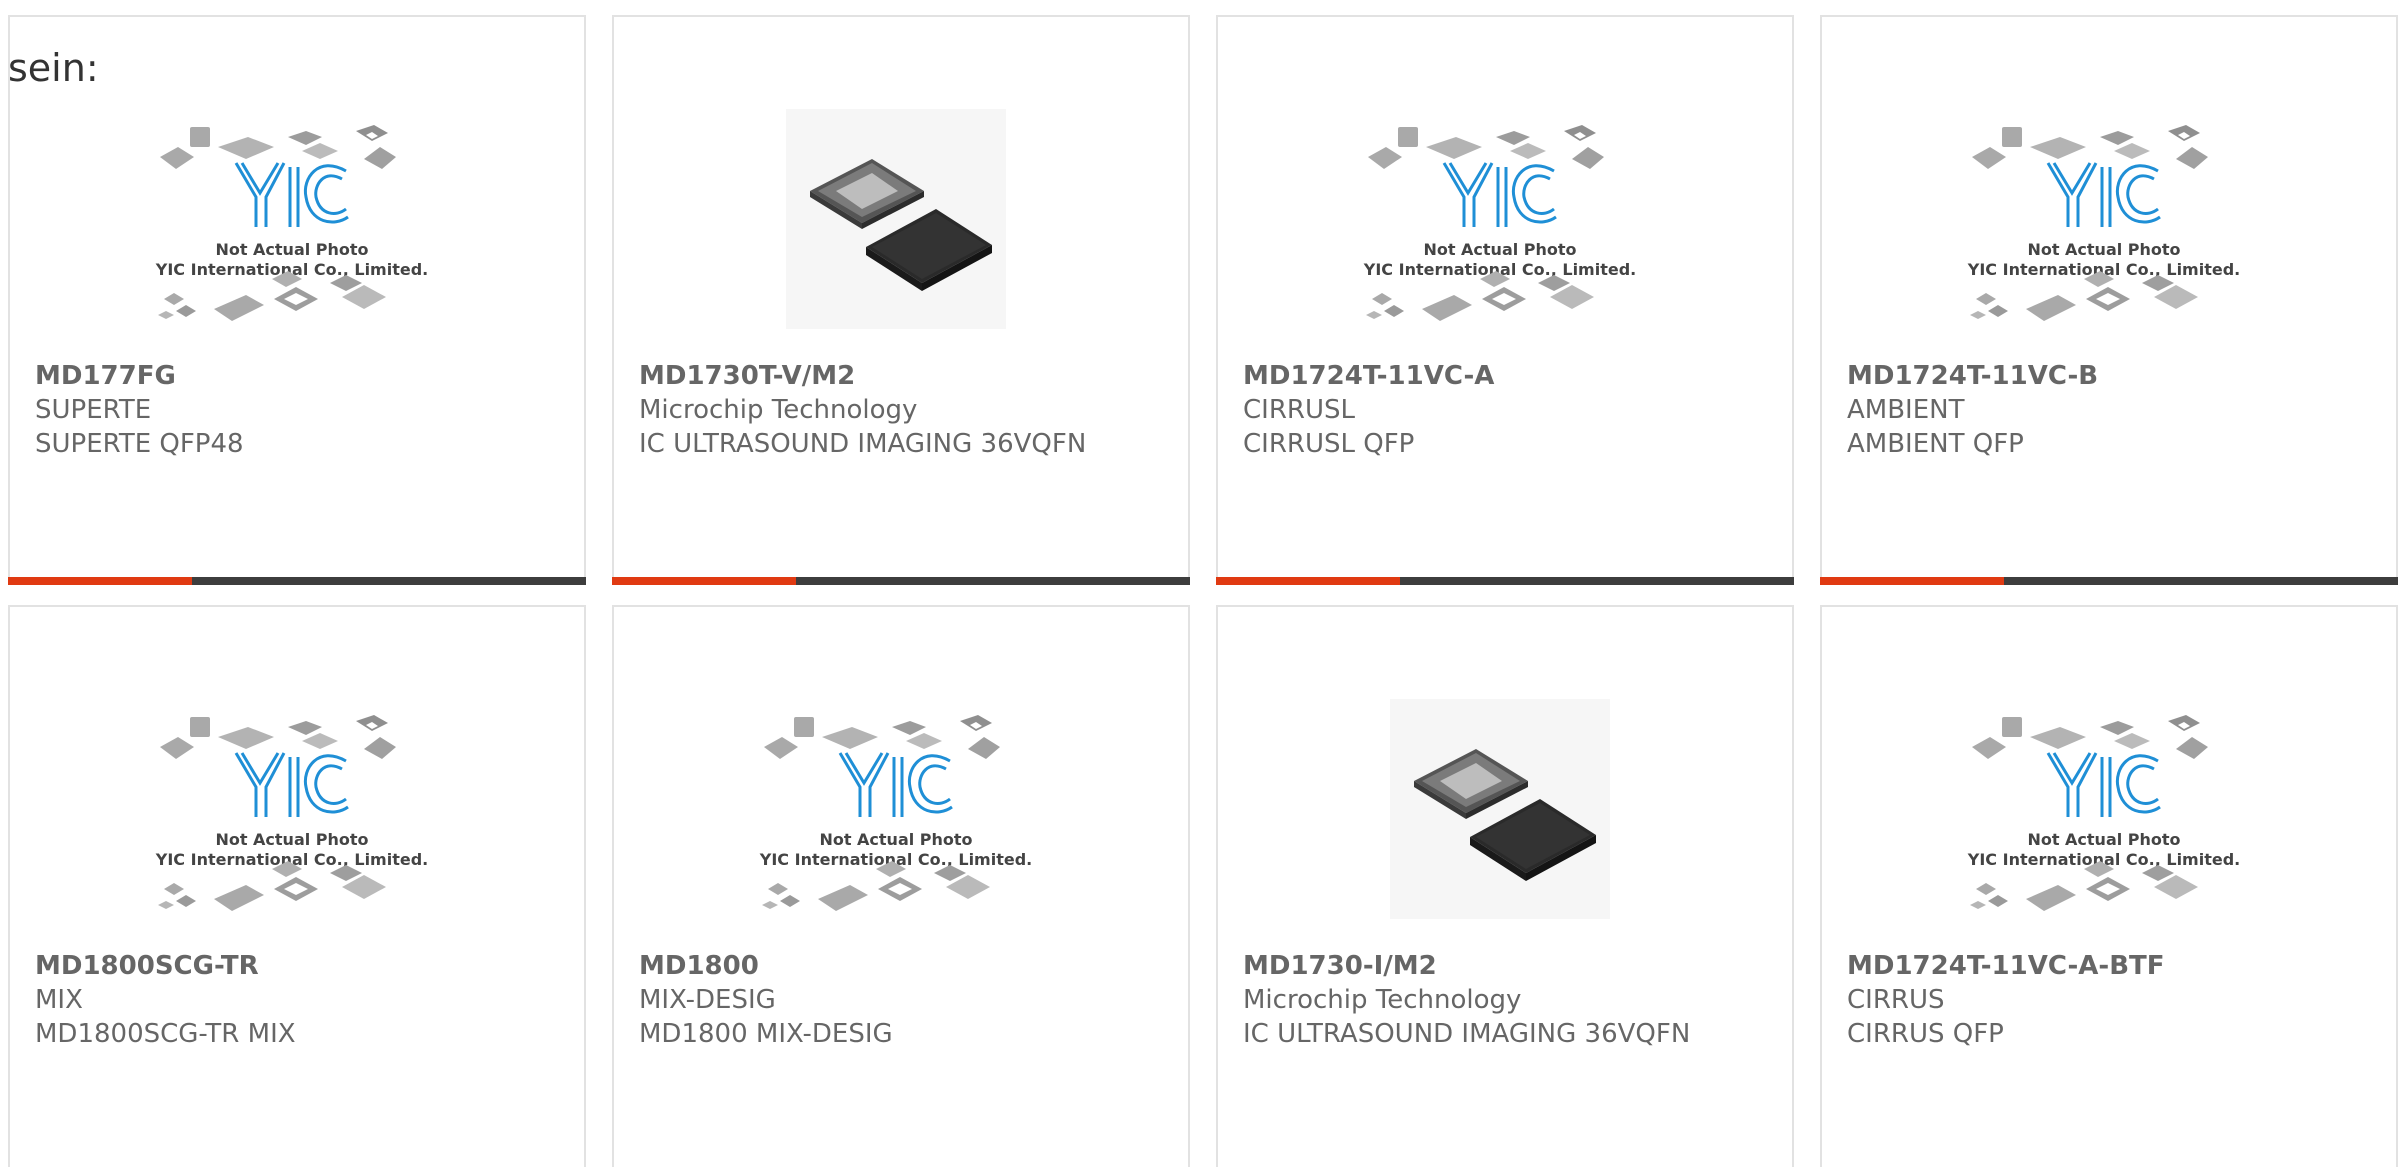  I want to click on part-number-link: MD1724T-11VC-B, so click(2107, 376).